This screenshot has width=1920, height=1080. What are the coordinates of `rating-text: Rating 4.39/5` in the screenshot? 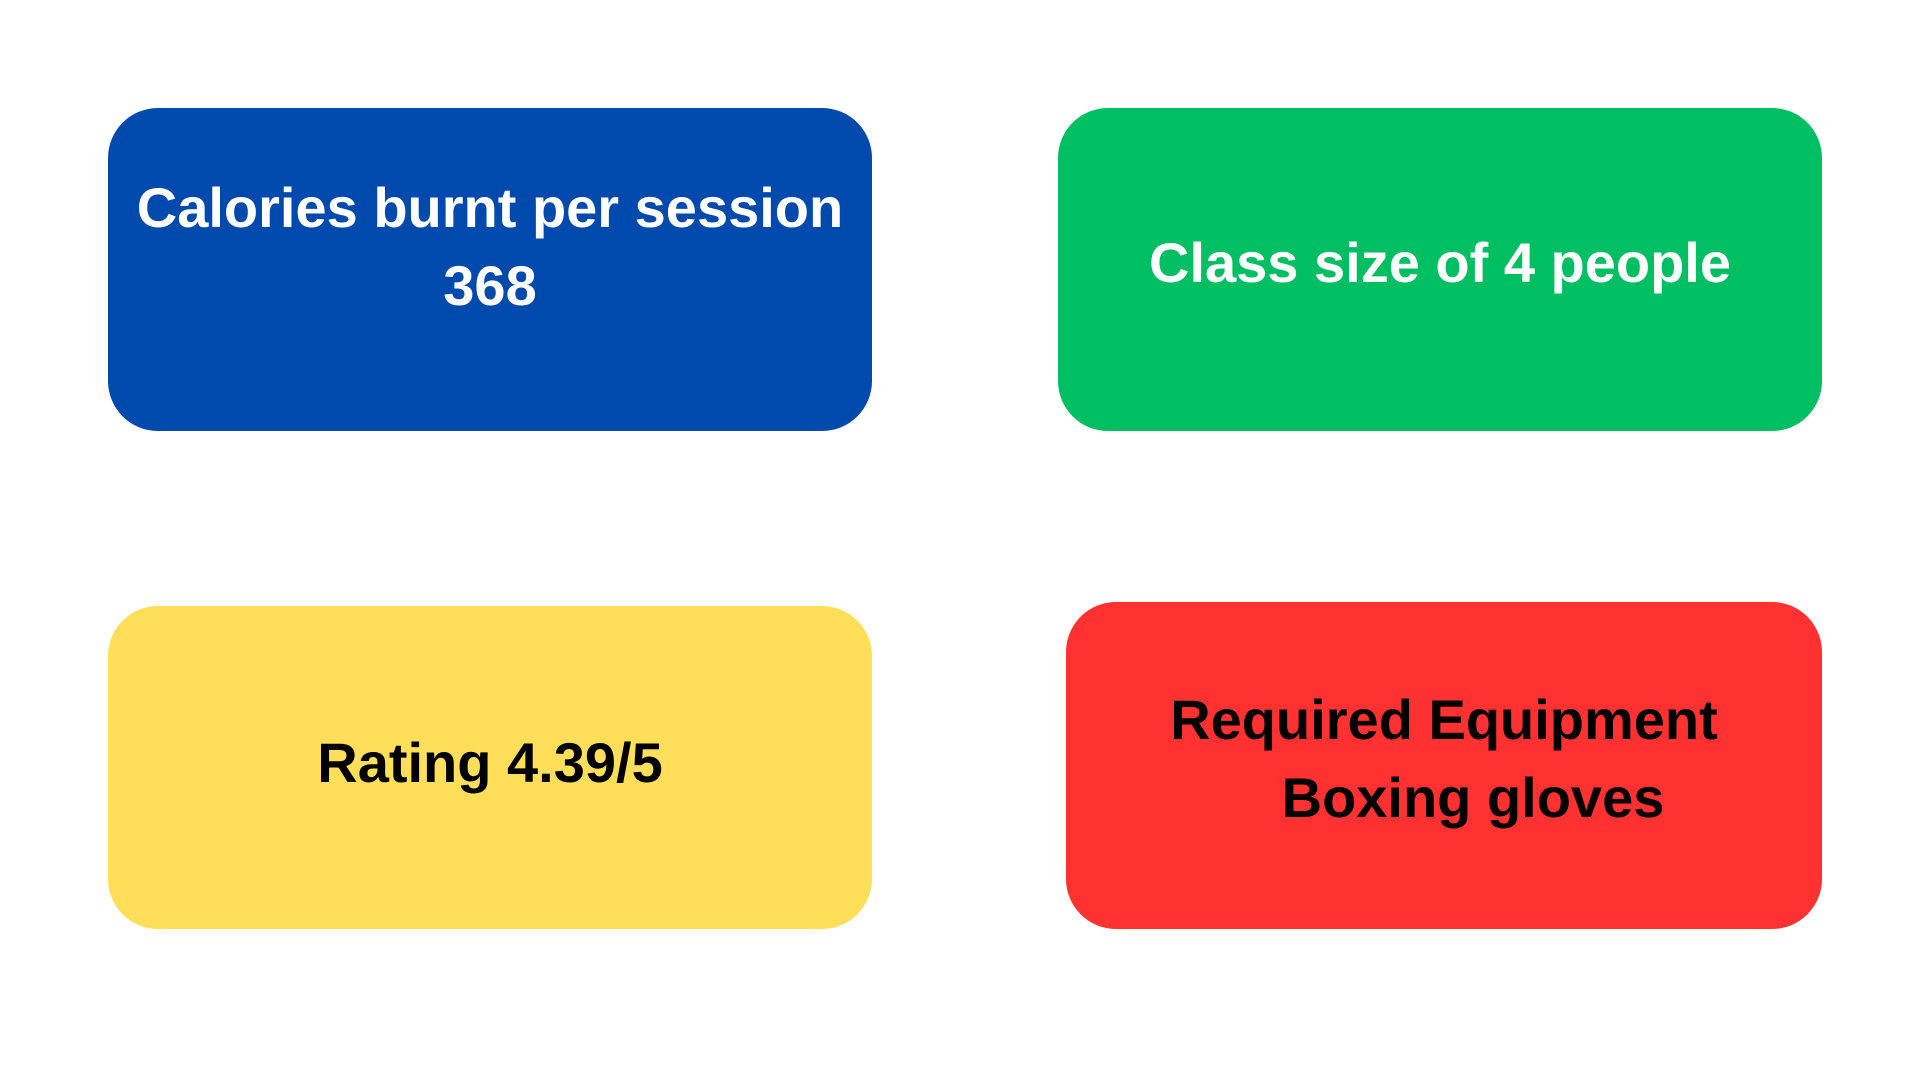 It's located at (489, 763).